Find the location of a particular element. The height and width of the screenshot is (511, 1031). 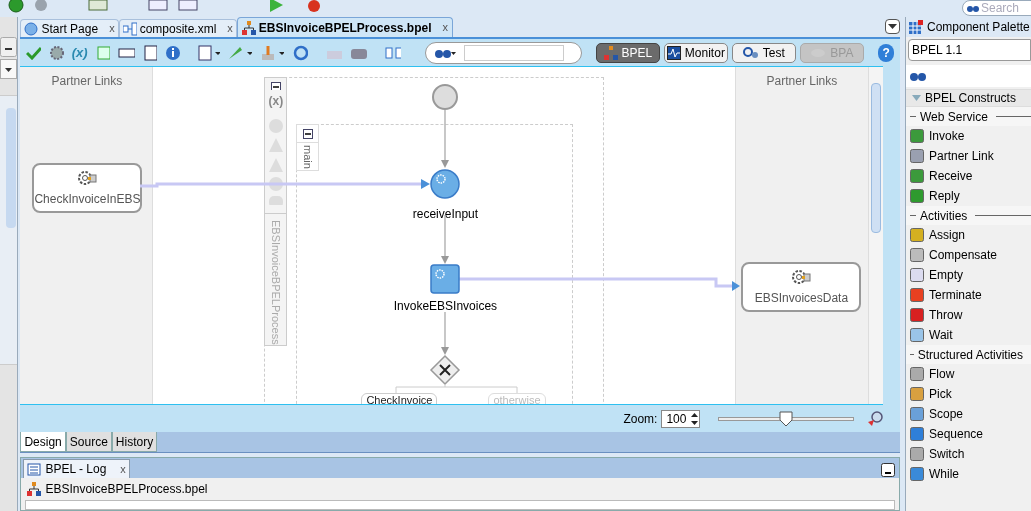

zoom-slider is located at coordinates (786, 418).